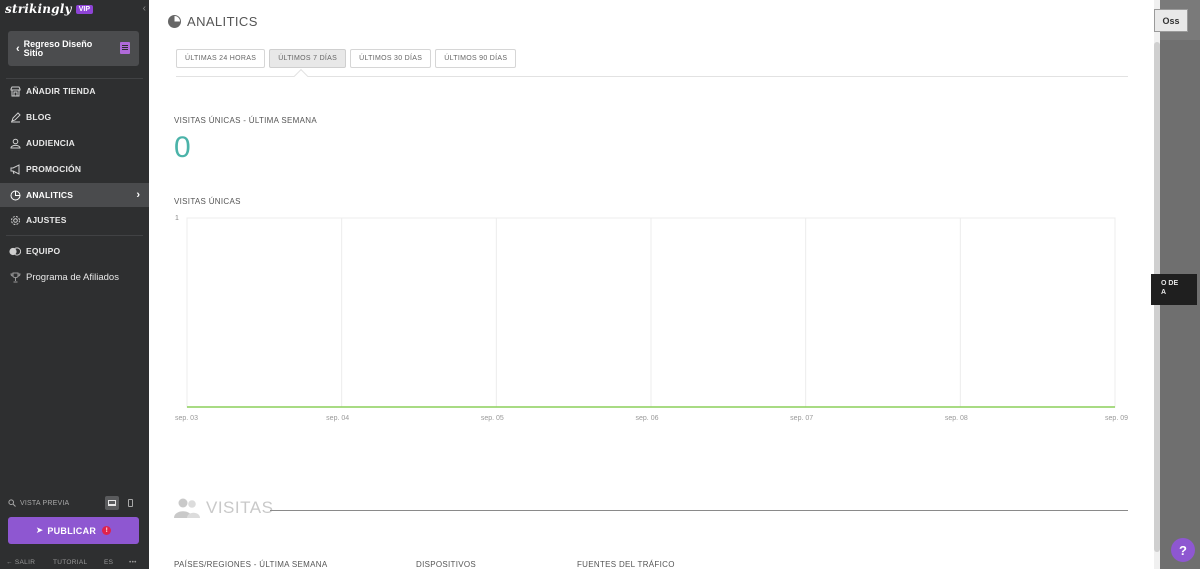  I want to click on sidebar-item-label: AJUSTES, so click(46, 220).